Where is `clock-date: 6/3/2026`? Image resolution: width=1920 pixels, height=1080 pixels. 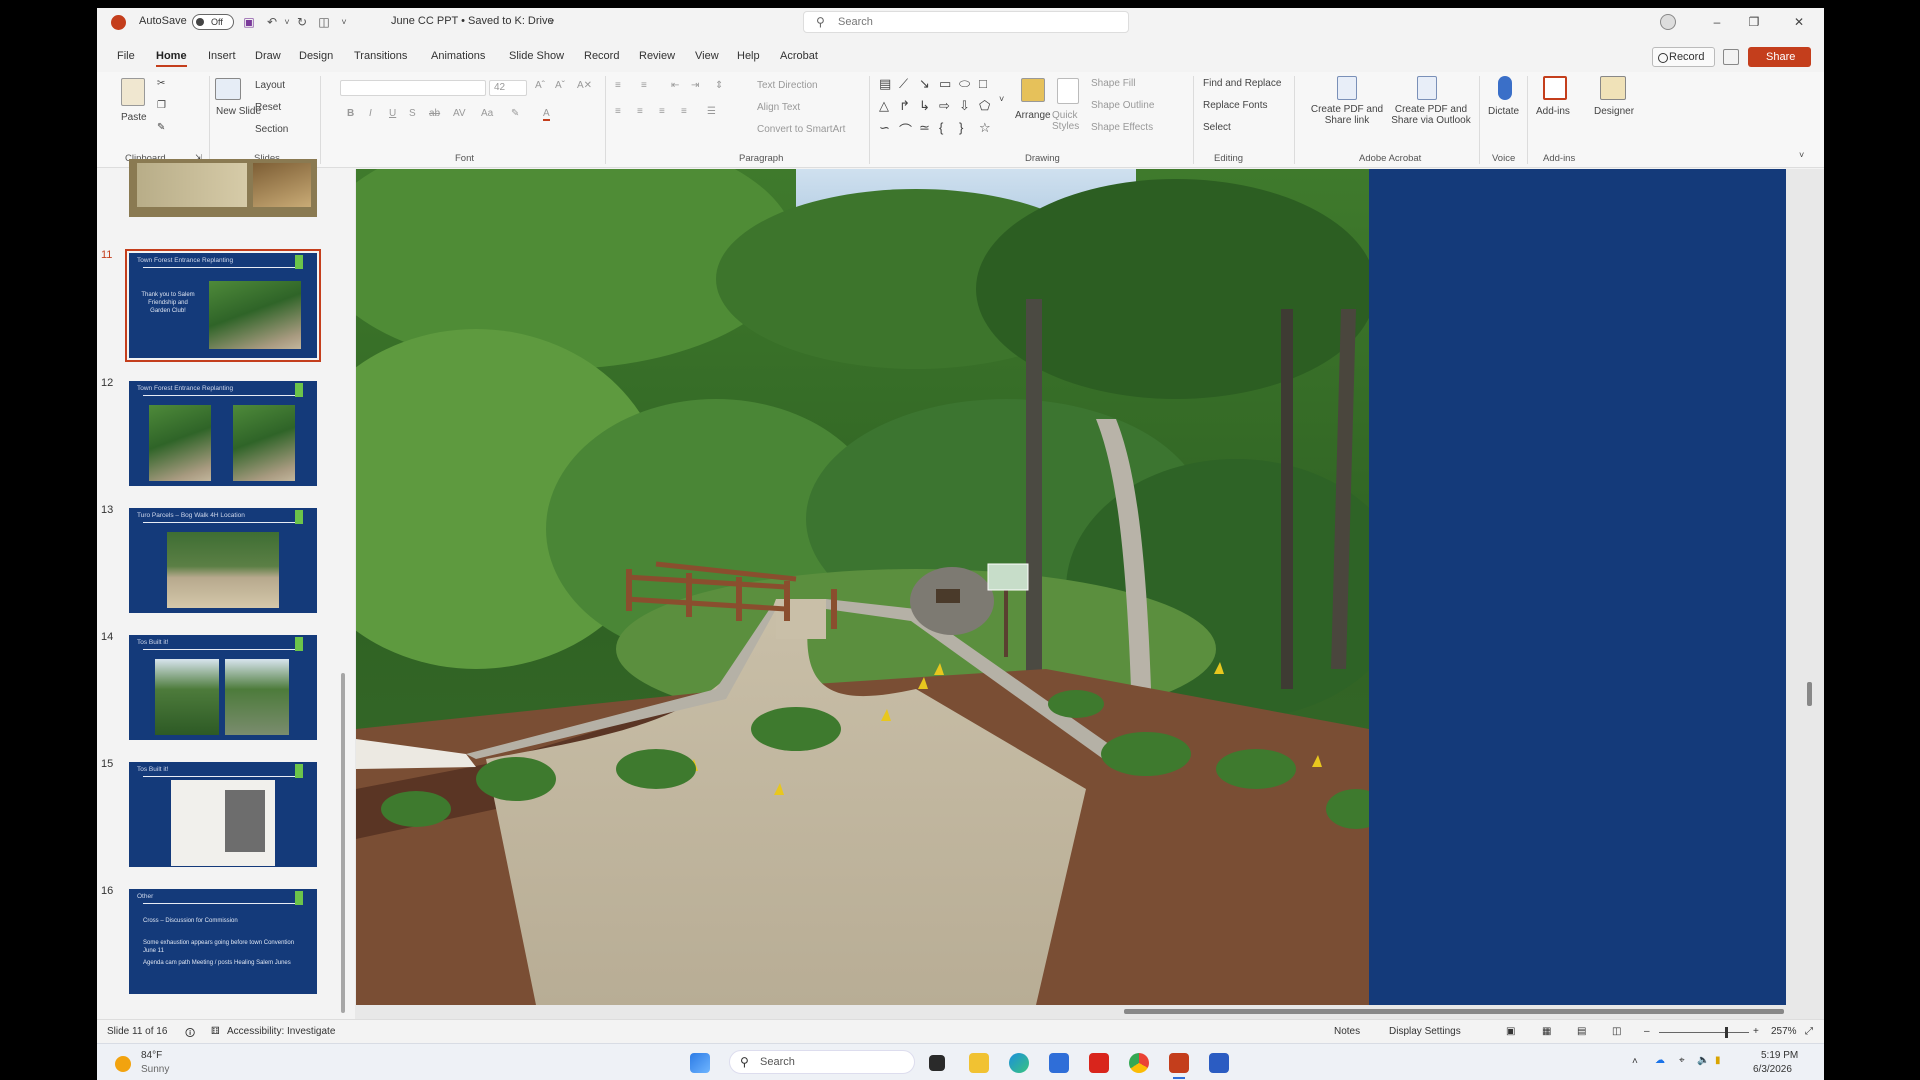 clock-date: 6/3/2026 is located at coordinates (1772, 1069).